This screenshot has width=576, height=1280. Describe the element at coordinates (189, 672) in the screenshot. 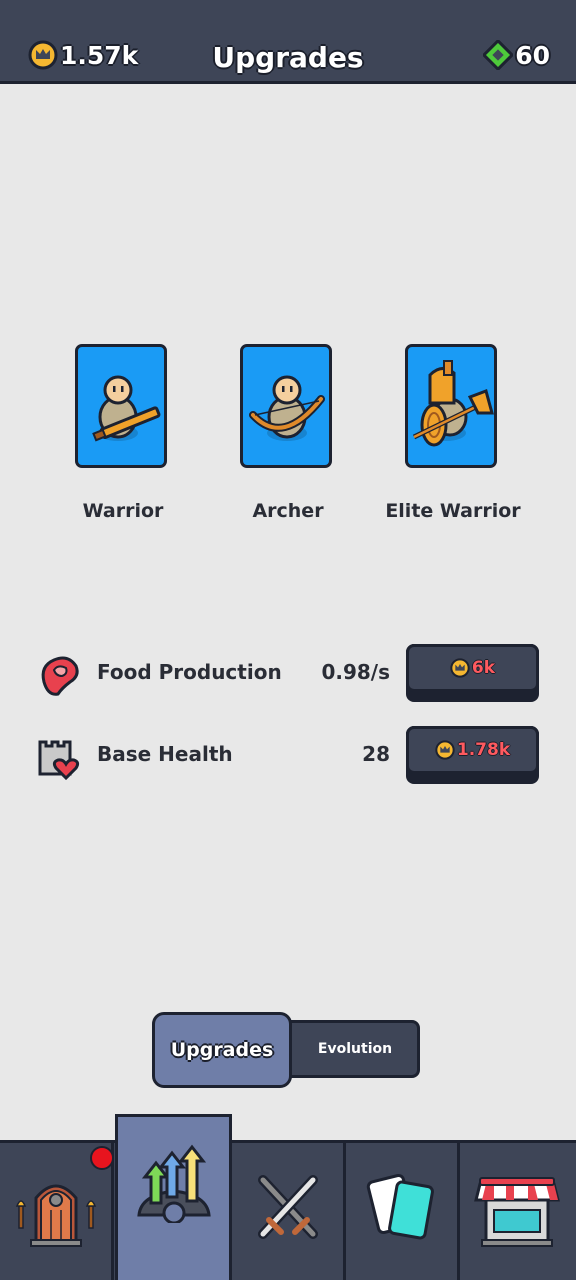

I see `stat-name-food-production: Food Production` at that location.